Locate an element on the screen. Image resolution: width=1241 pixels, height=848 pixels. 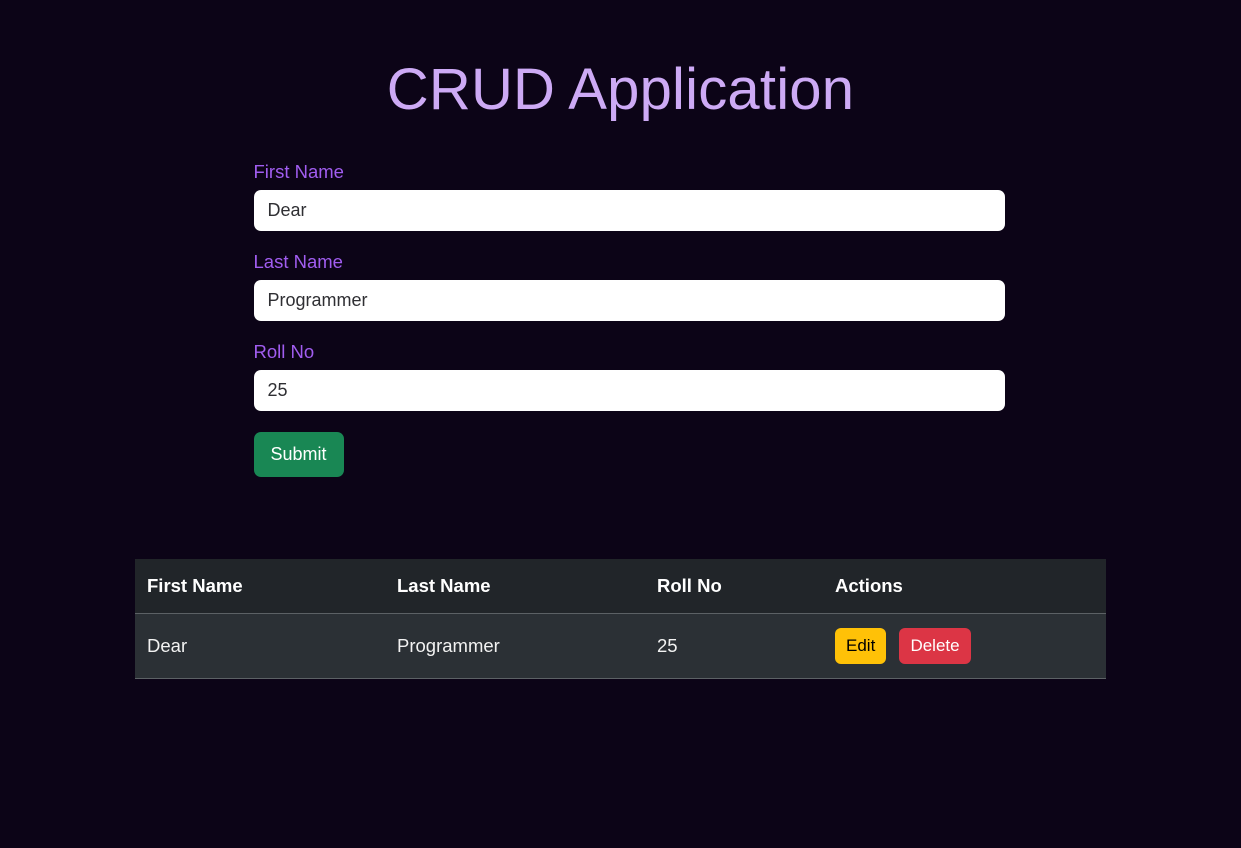
cell-last-name: Programmer is located at coordinates (515, 646).